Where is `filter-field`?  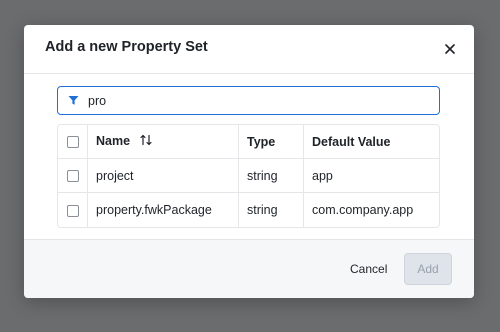 filter-field is located at coordinates (248, 100).